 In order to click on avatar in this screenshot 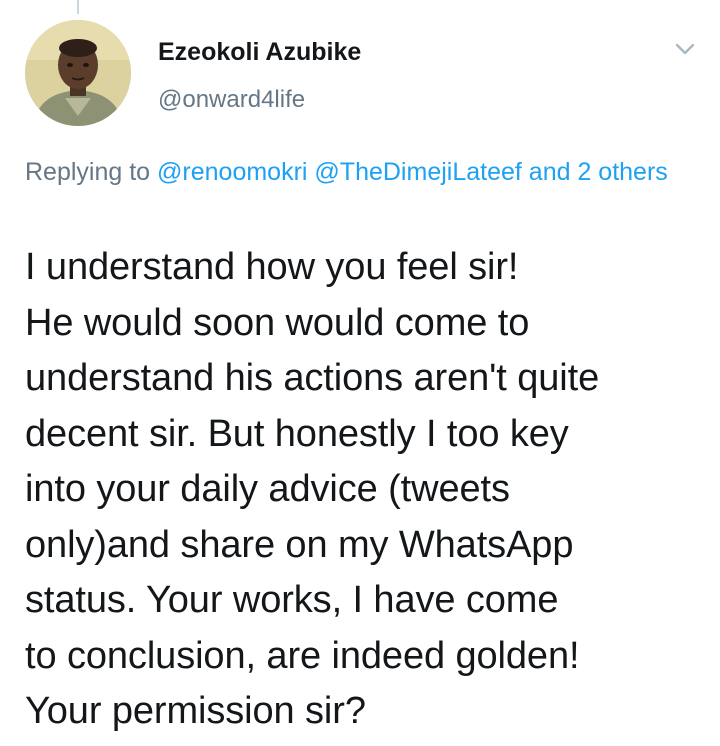, I will do `click(78, 73)`.